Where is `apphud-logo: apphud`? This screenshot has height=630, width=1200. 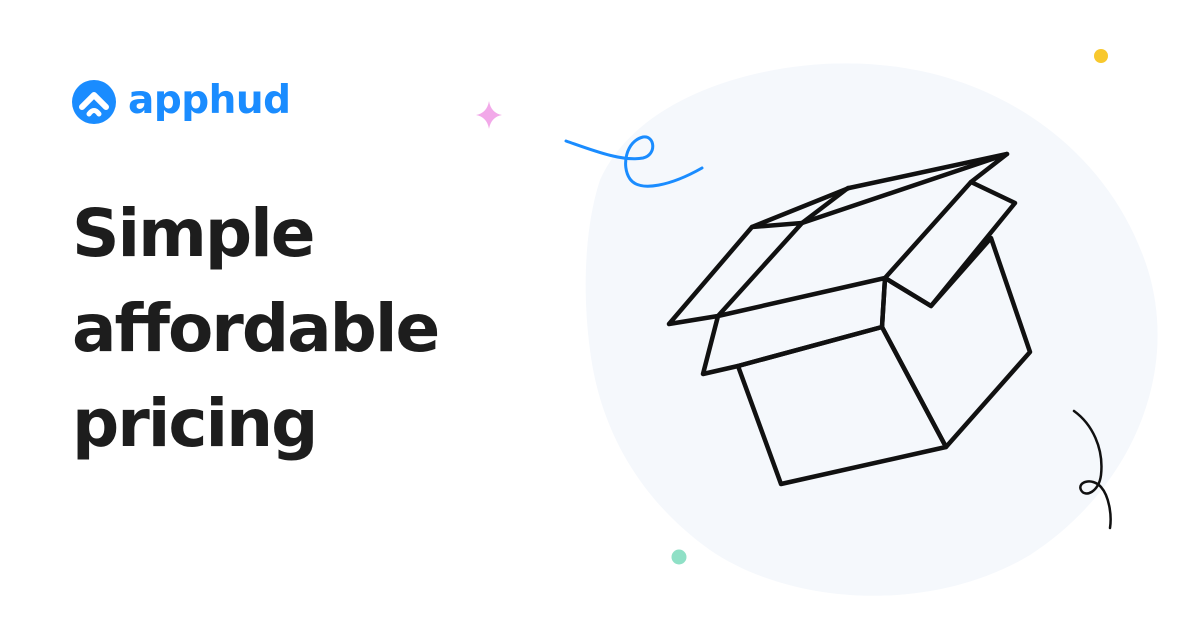
apphud-logo: apphud is located at coordinates (180, 102).